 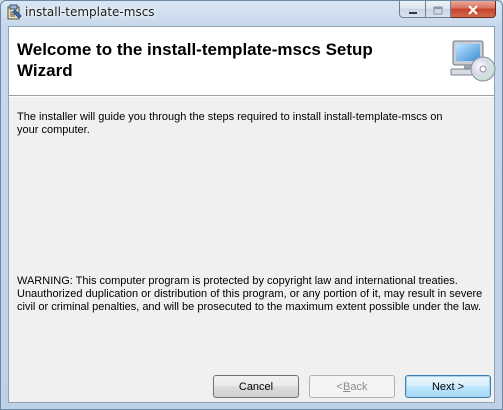 What do you see at coordinates (14, 12) in the screenshot?
I see `installer-package-icon` at bounding box center [14, 12].